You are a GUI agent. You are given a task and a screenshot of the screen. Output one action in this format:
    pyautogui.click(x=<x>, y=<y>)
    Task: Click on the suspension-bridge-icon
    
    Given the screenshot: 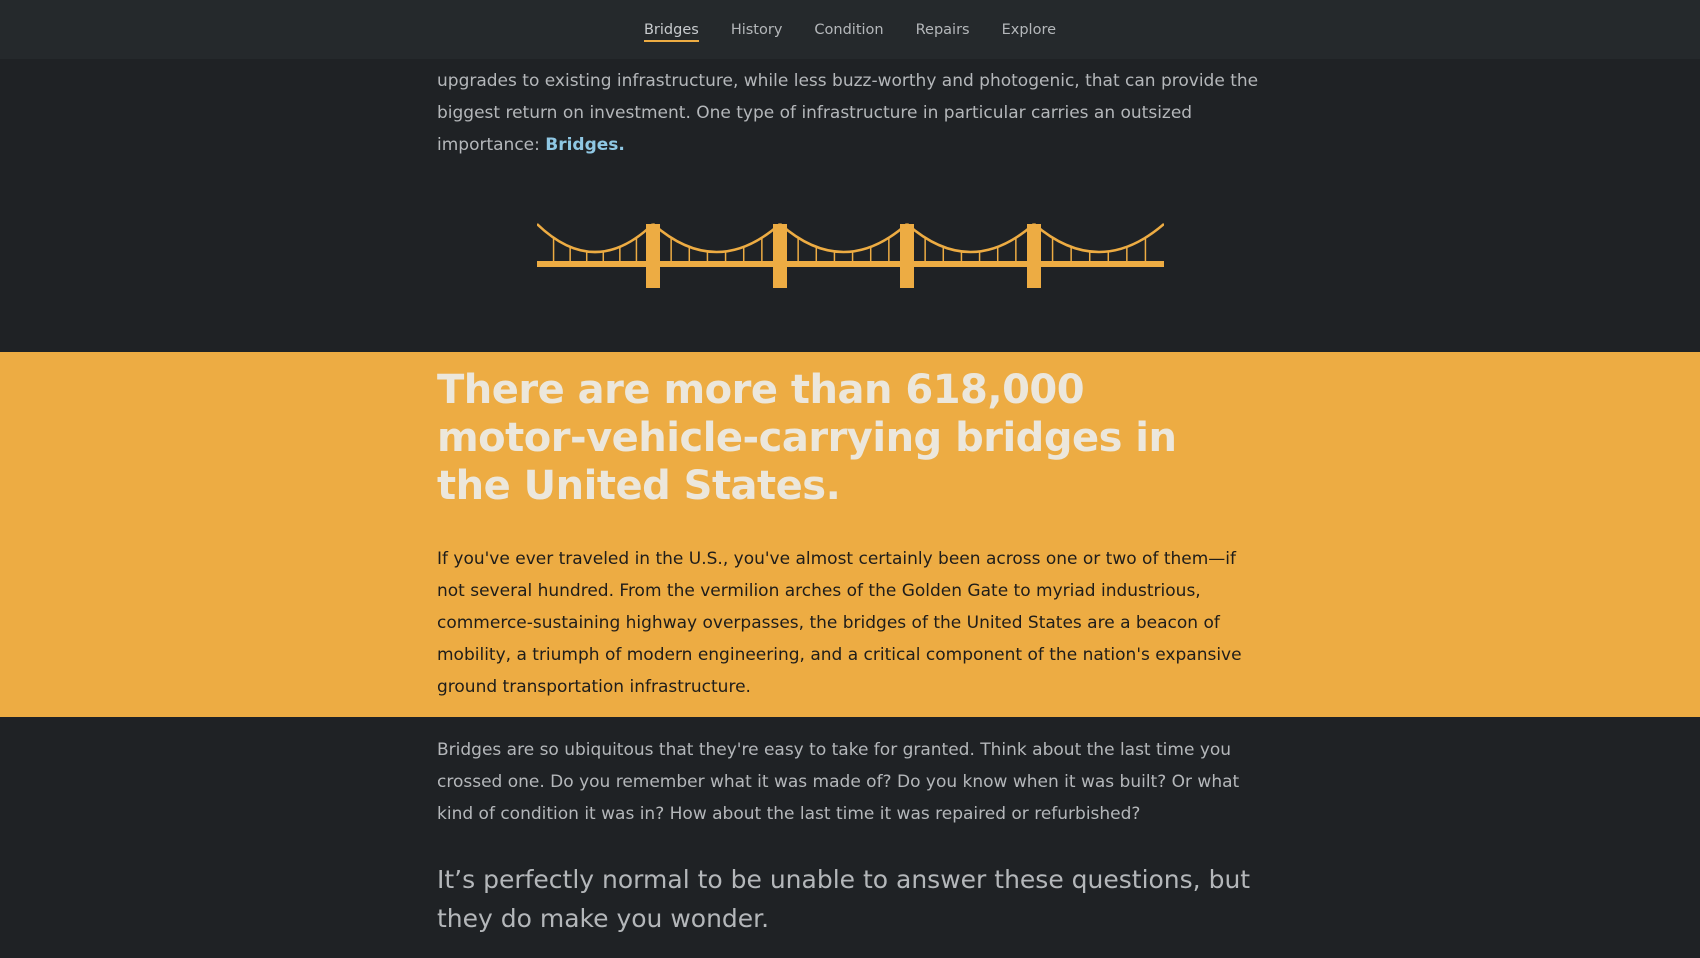 What is the action you would take?
    pyautogui.click(x=850, y=255)
    